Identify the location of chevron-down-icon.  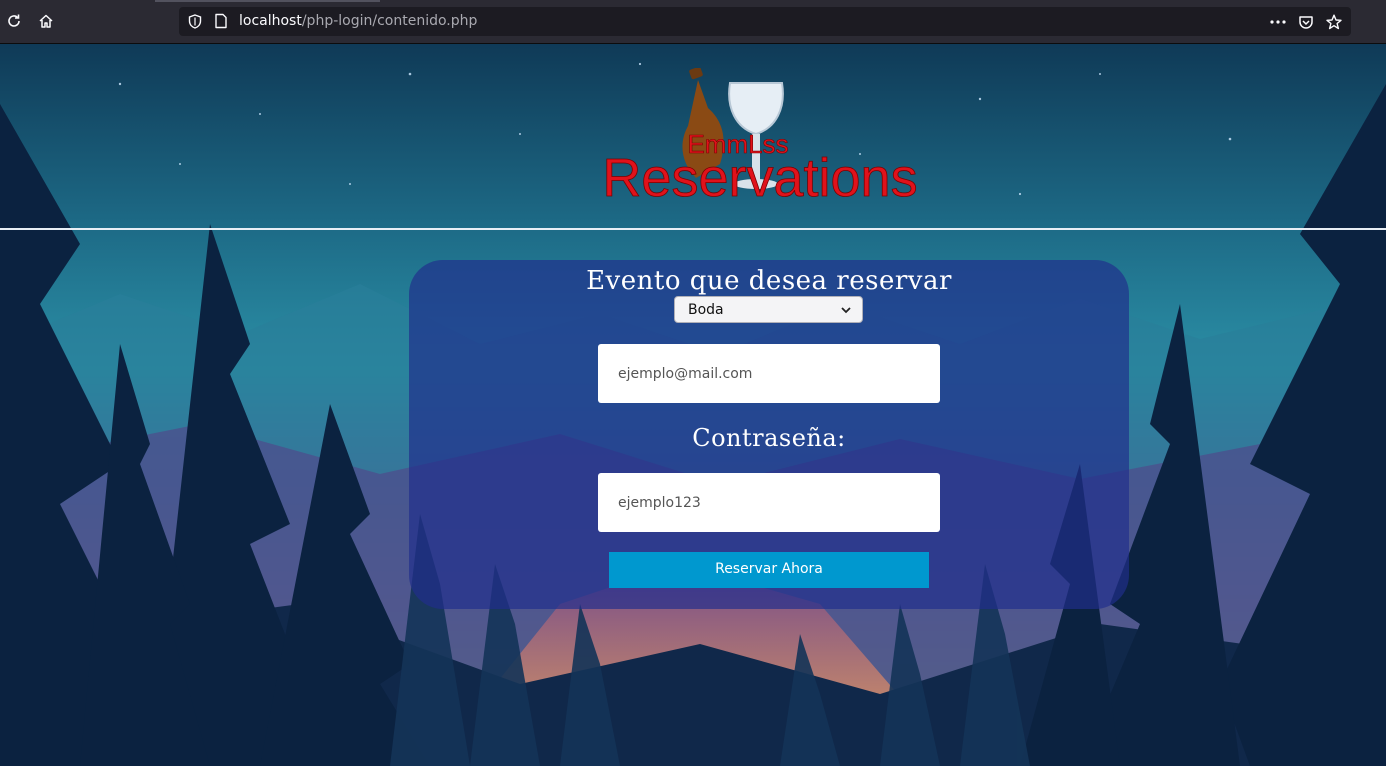
(846, 311).